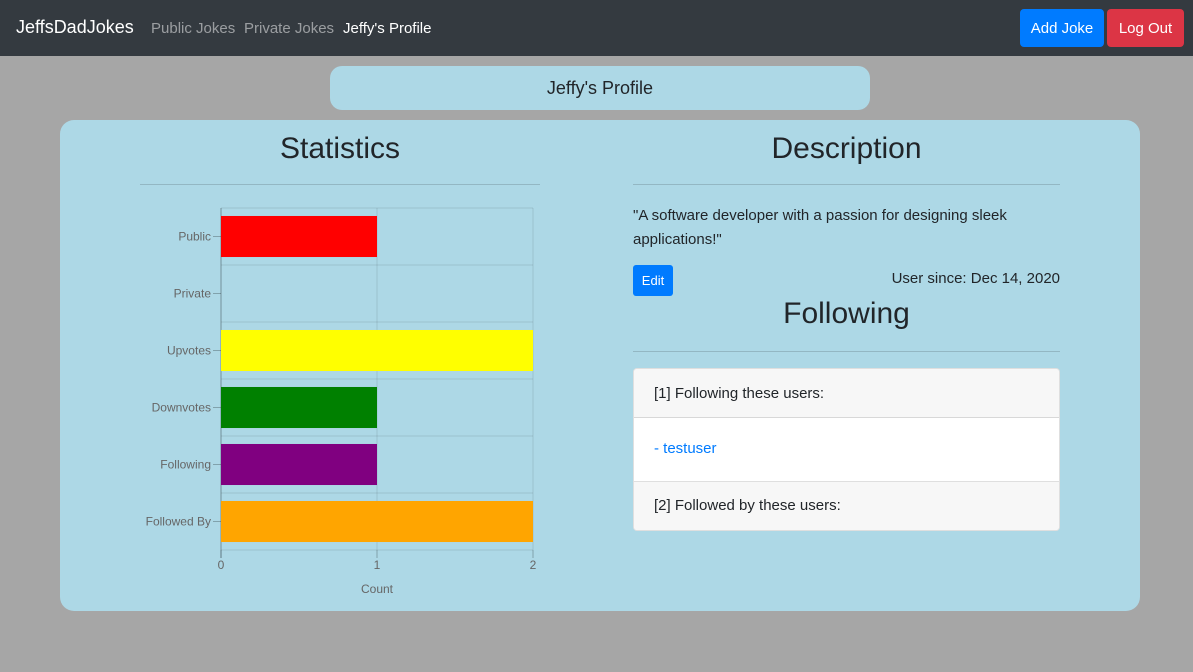 This screenshot has width=1193, height=672. What do you see at coordinates (846, 313) in the screenshot?
I see `following-title: Following` at bounding box center [846, 313].